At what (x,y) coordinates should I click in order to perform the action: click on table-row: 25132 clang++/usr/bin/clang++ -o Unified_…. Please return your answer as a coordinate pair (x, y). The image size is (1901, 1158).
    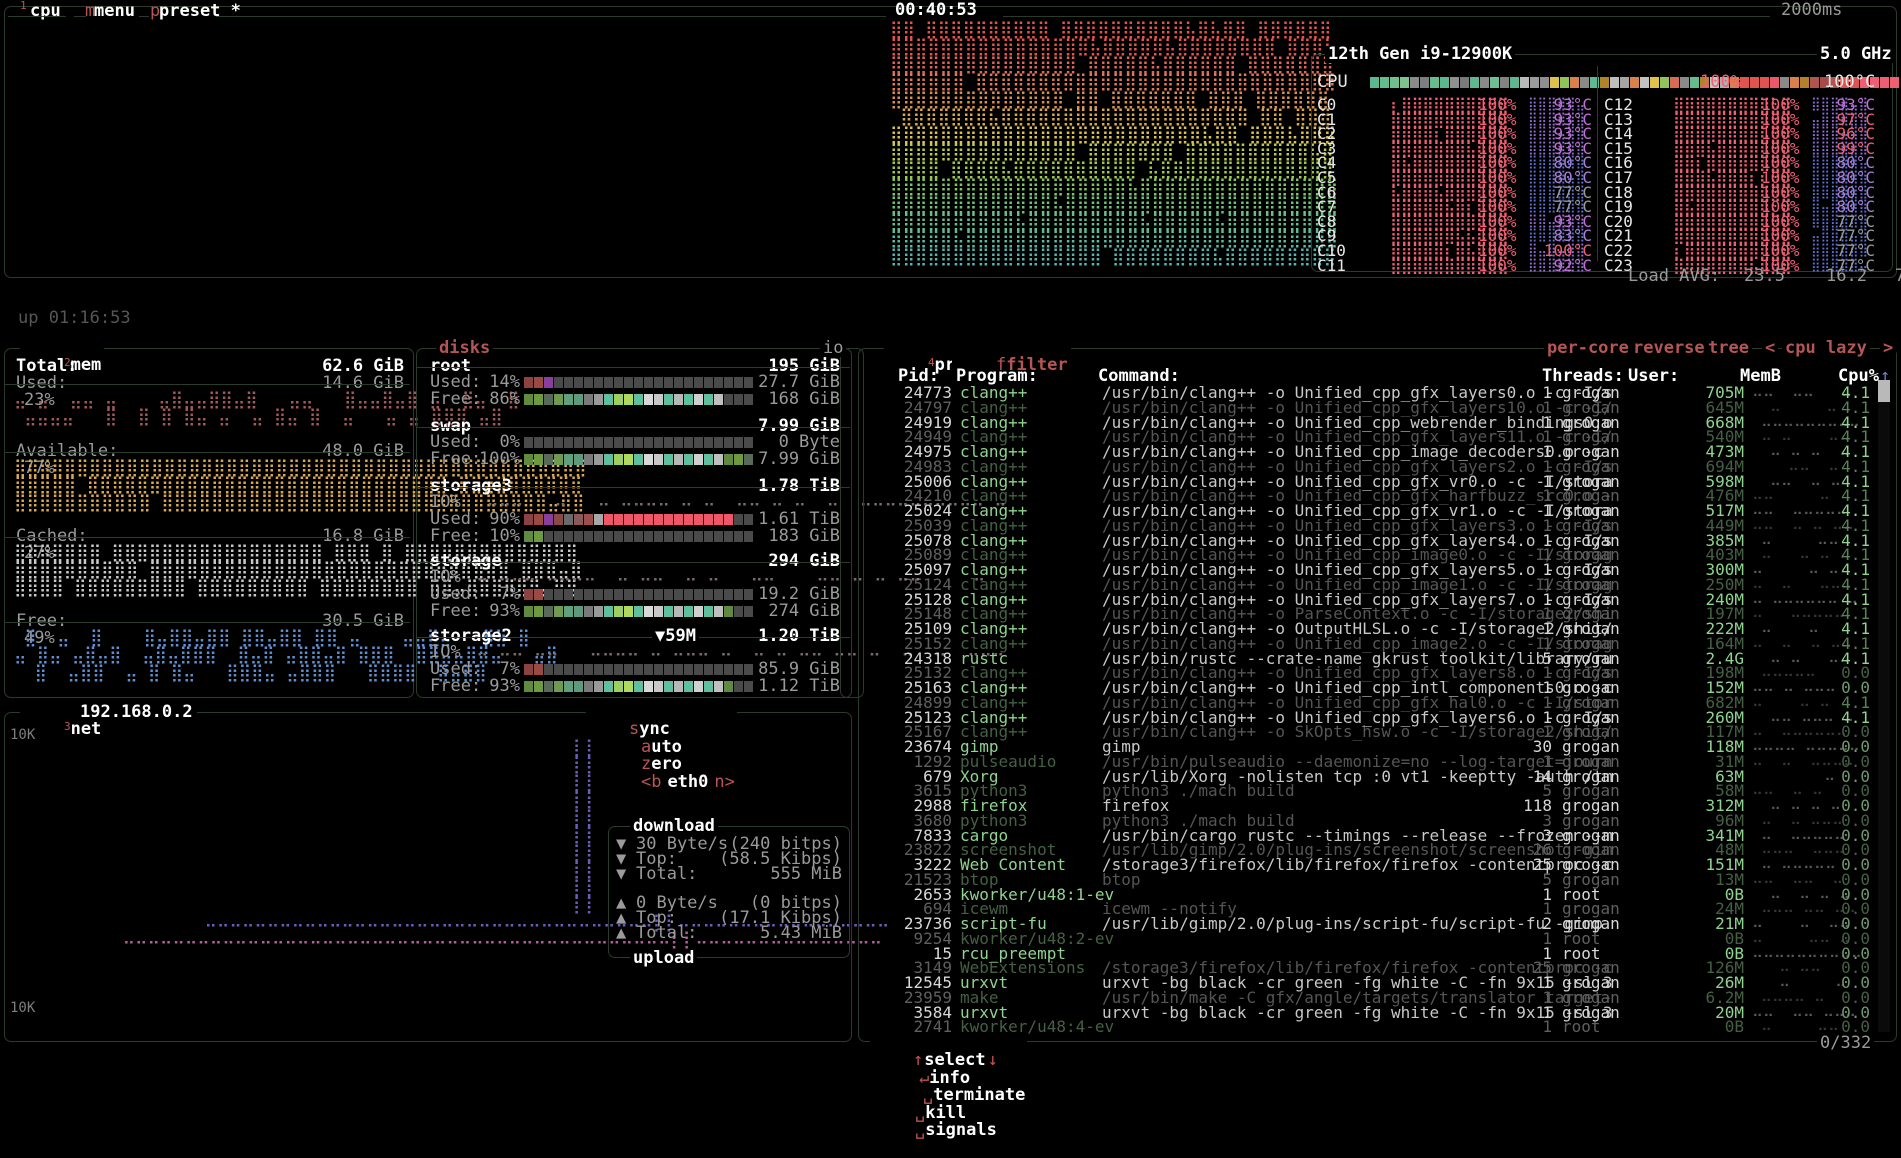
    Looking at the image, I should click on (1369, 672).